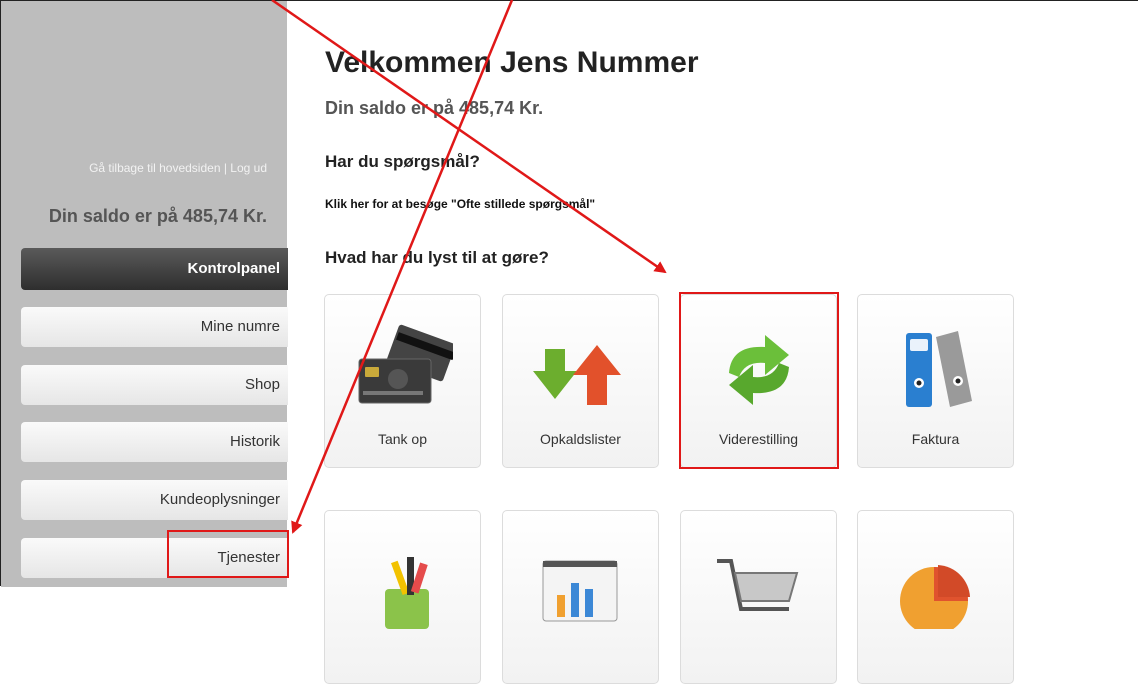 This screenshot has height=684, width=1139. Describe the element at coordinates (512, 62) in the screenshot. I see `page-title: Velkommen Jens Nummer` at that location.